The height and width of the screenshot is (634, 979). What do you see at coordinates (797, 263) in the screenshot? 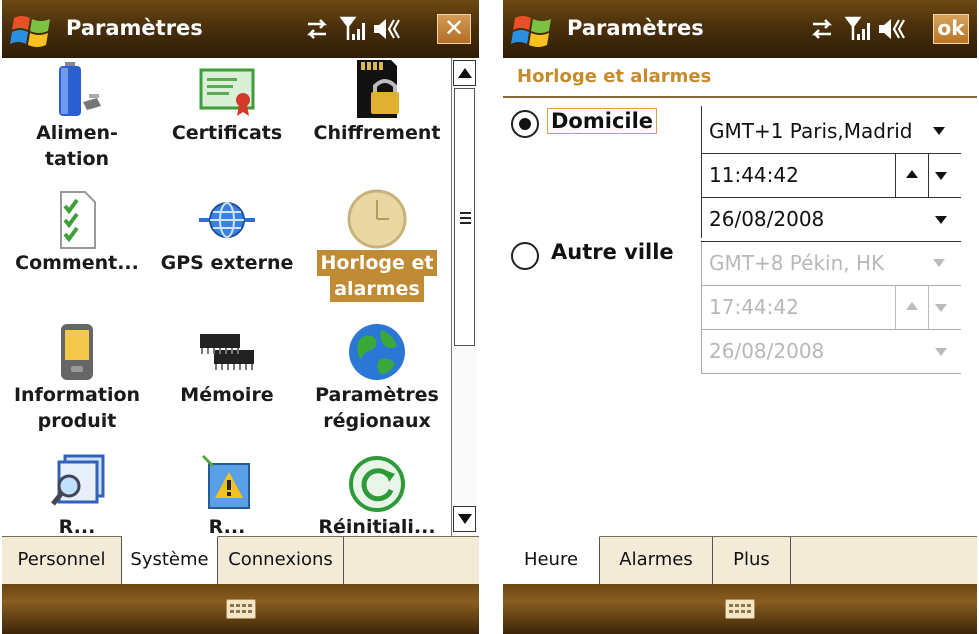
I see `visiting-timezone-value: GMT+8 Pékin, HK` at bounding box center [797, 263].